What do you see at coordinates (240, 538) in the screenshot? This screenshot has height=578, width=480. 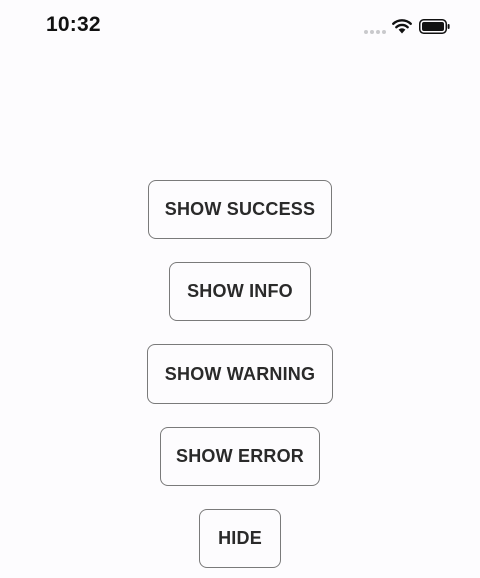 I see `hide-button: HIDE` at bounding box center [240, 538].